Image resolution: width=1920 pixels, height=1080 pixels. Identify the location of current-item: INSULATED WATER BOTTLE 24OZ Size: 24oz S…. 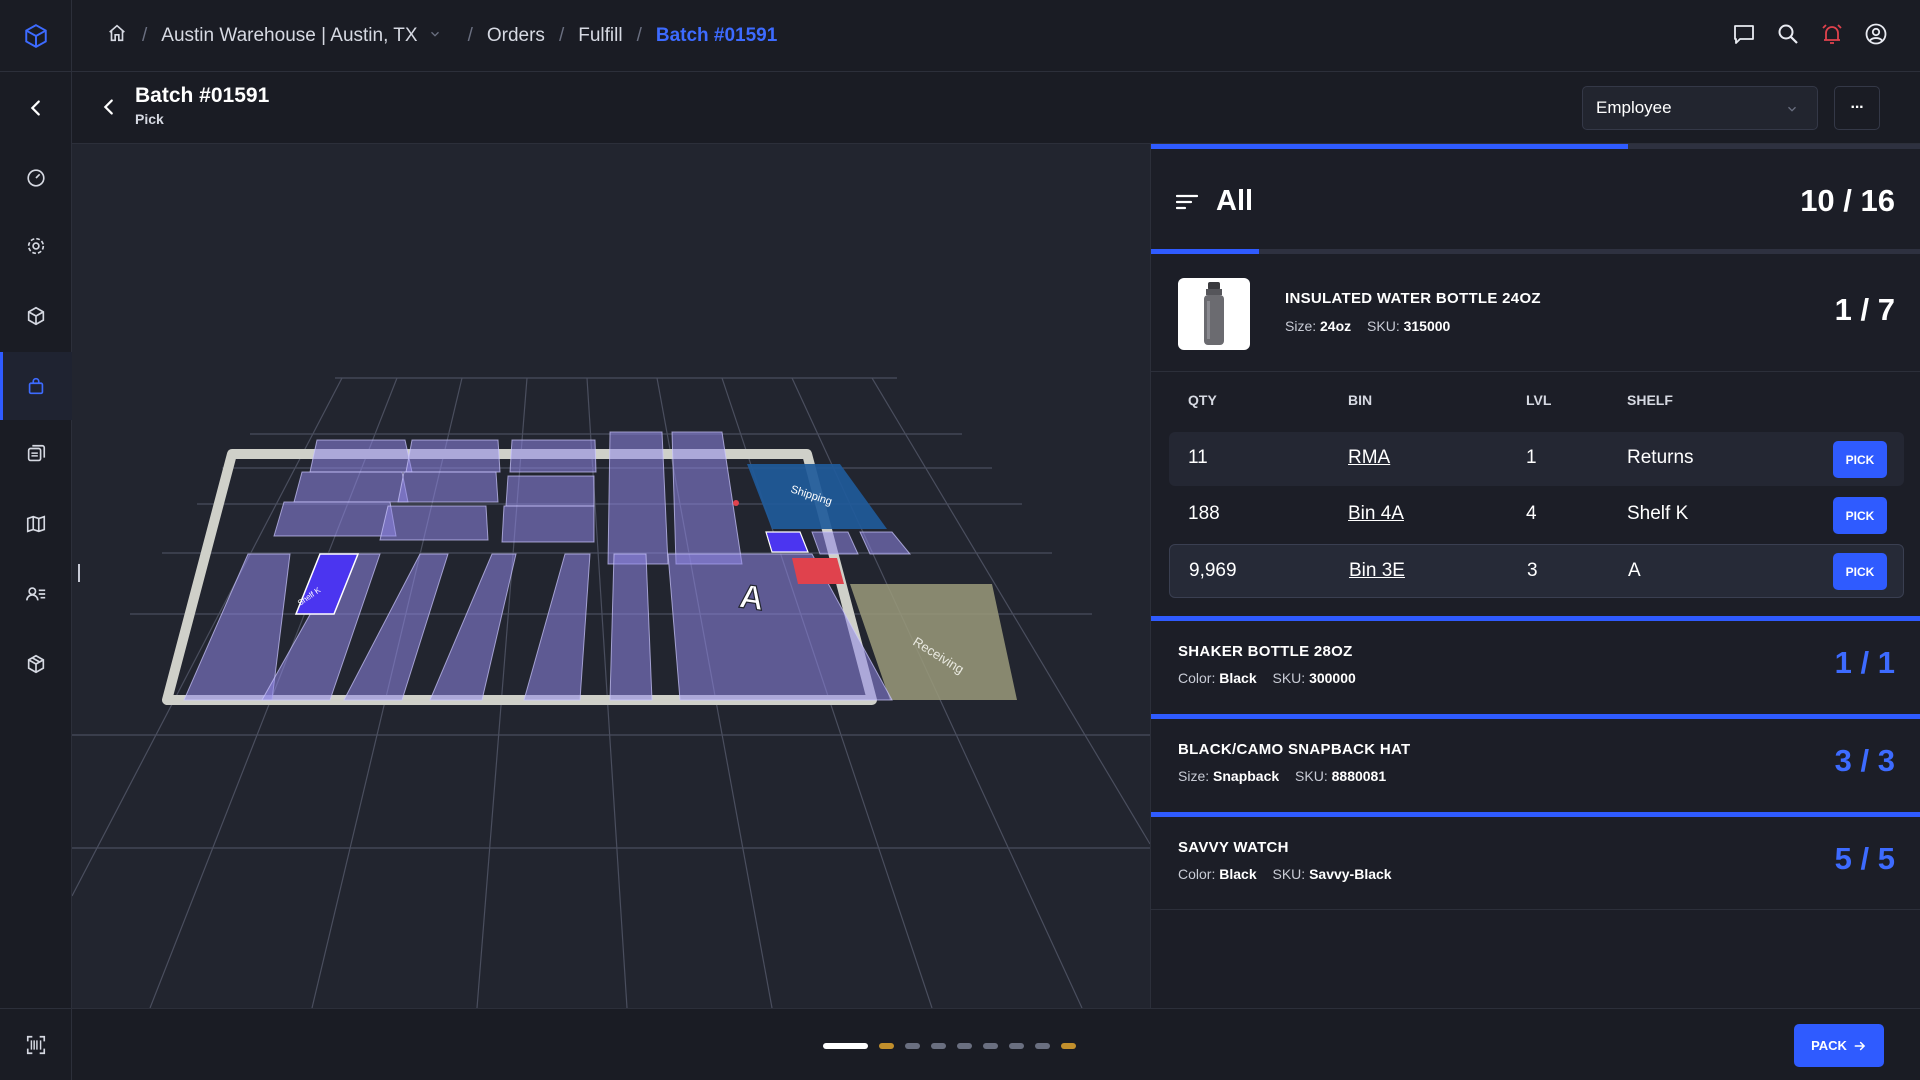
(1535, 313).